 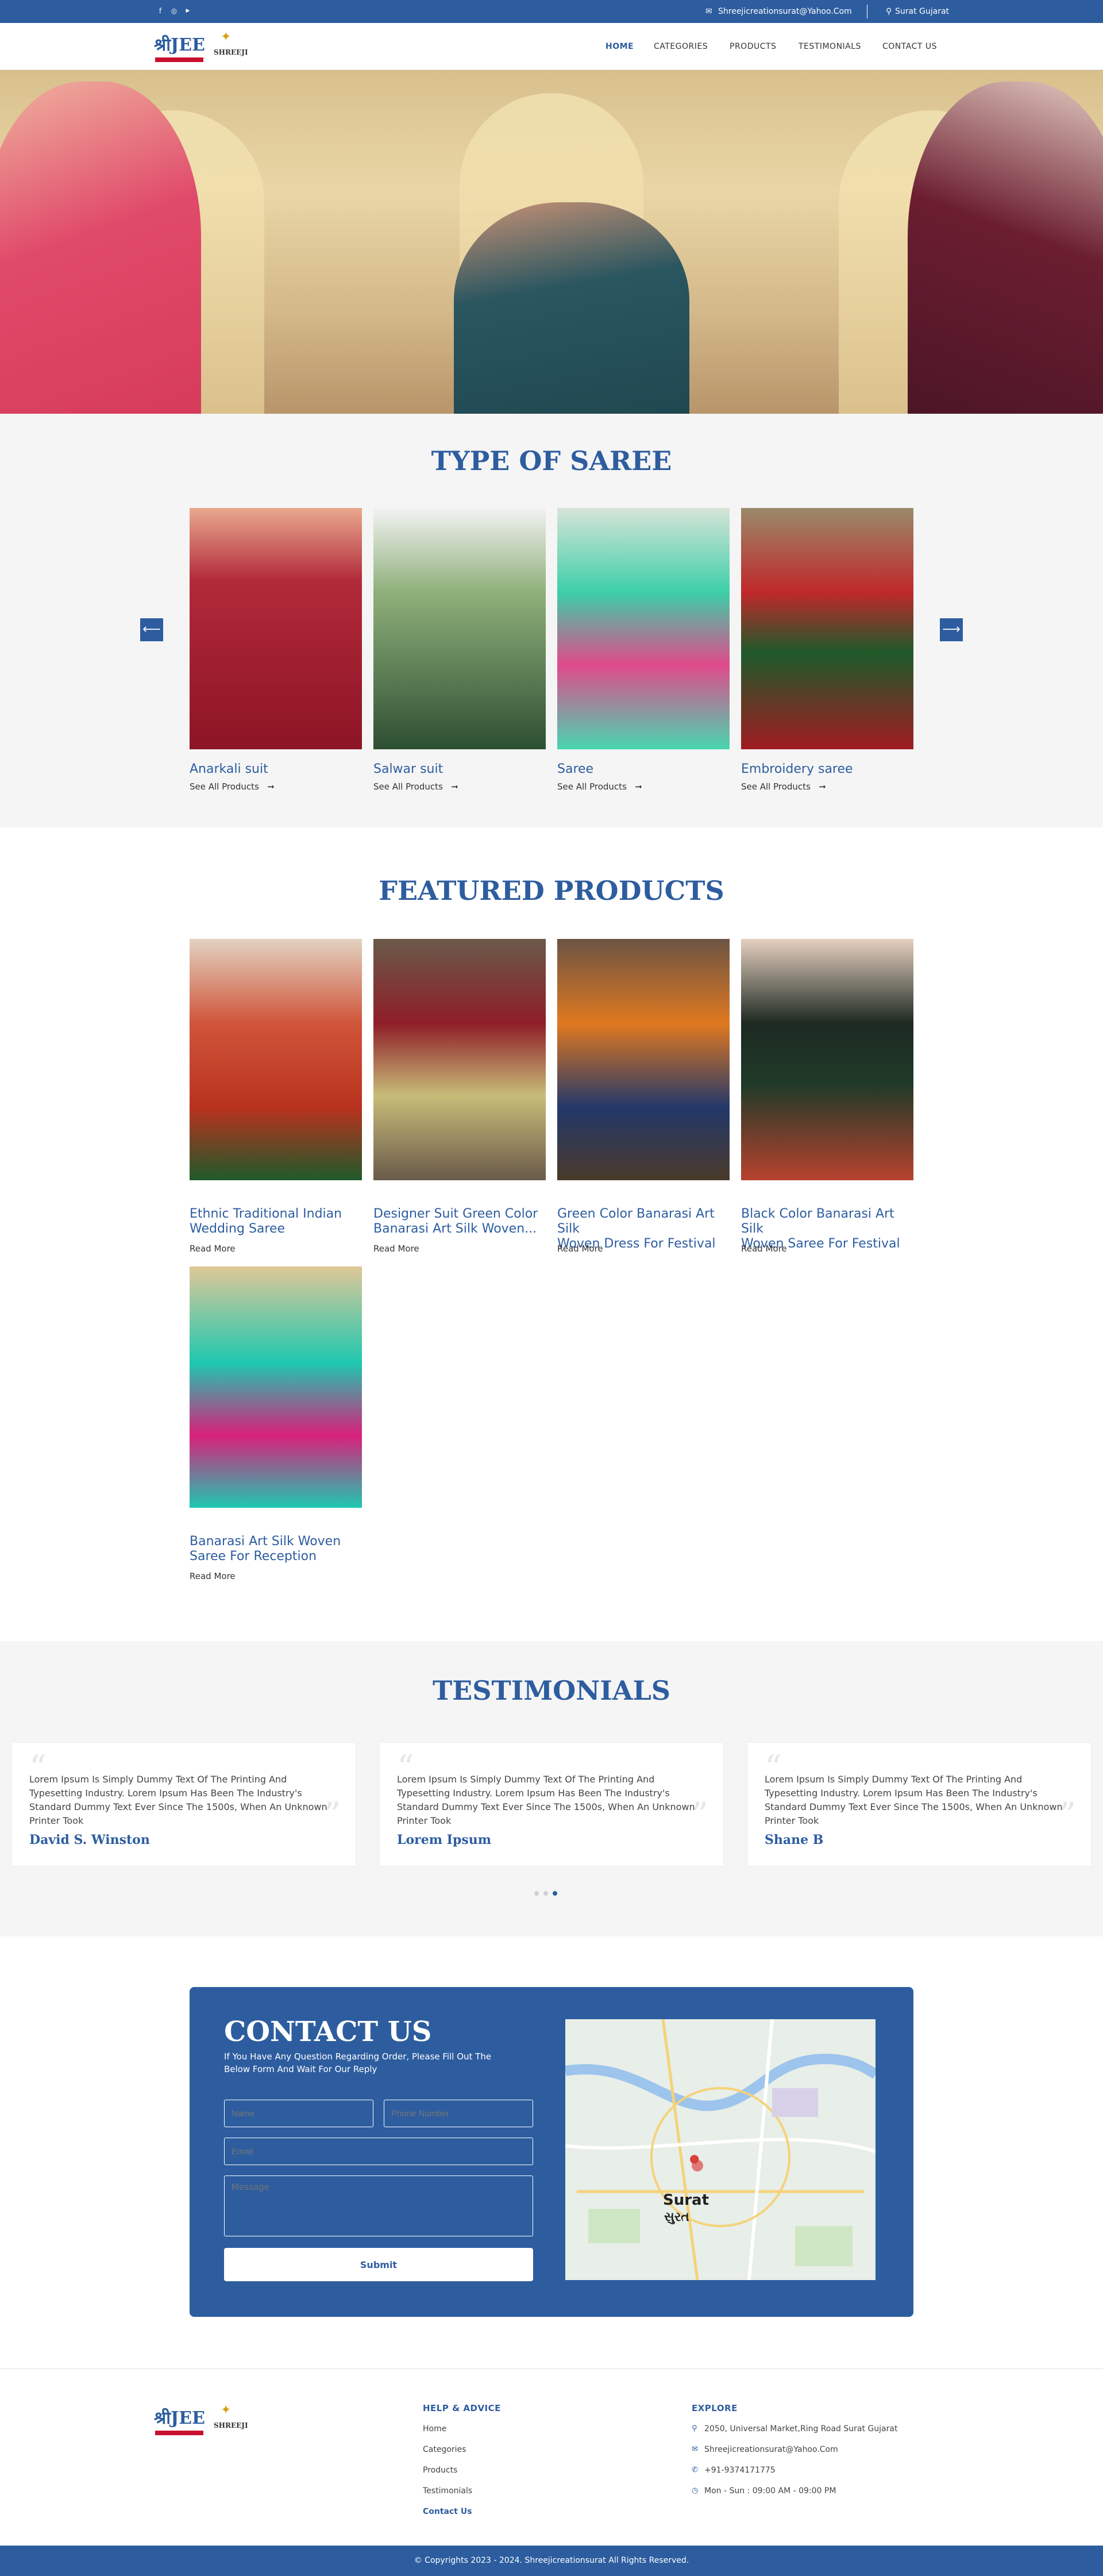 I want to click on hero-model-center, so click(x=571, y=308).